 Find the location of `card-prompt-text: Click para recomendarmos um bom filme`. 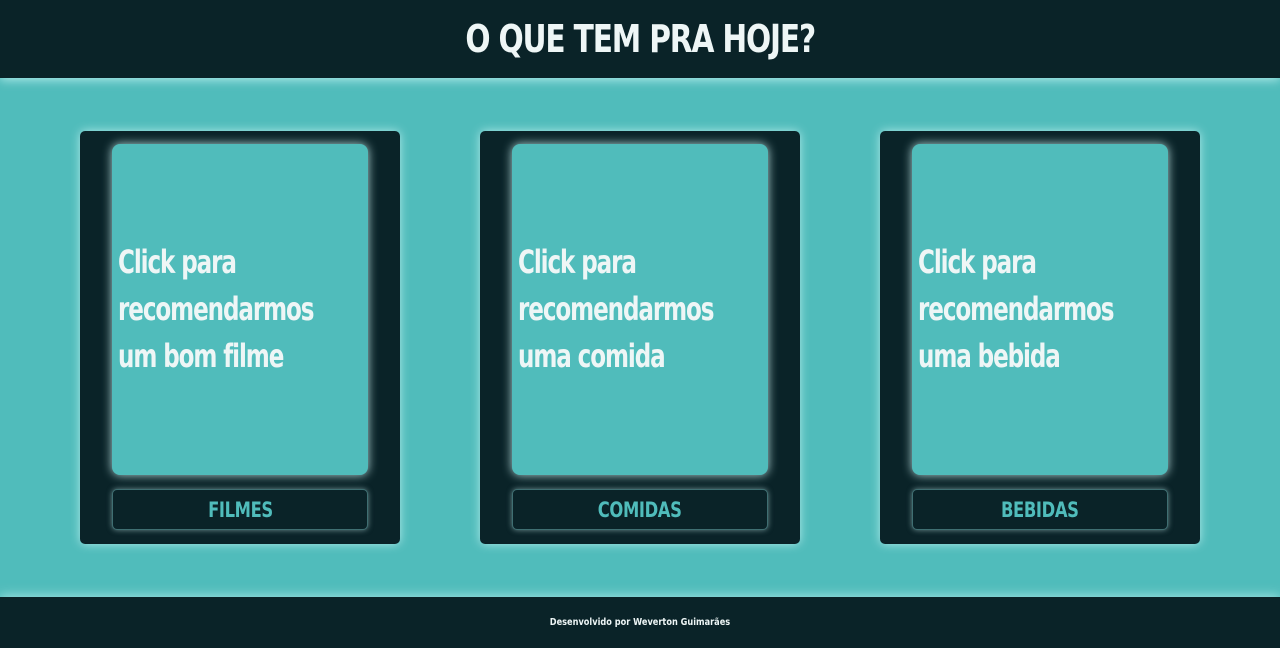

card-prompt-text: Click para recomendarmos um bom filme is located at coordinates (216, 309).